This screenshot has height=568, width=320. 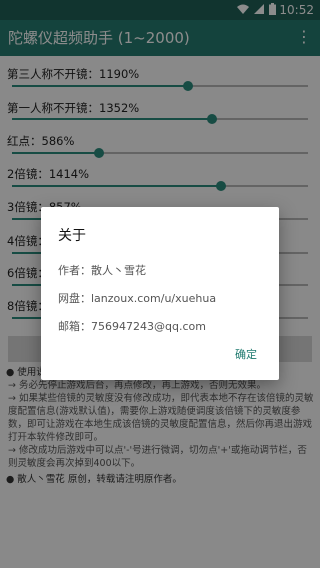 I want to click on dialog-netdisk: 网盘：lanzoux.com/u/xuehua, so click(x=137, y=298).